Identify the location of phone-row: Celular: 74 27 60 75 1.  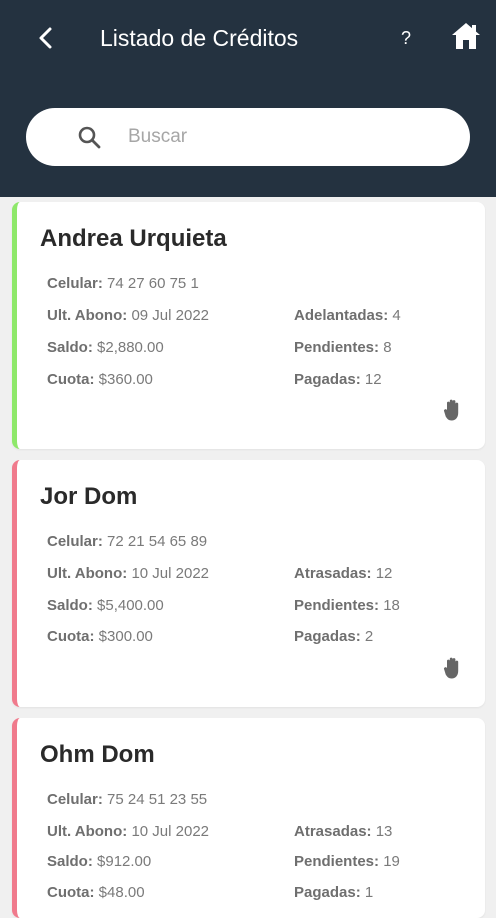
(123, 283).